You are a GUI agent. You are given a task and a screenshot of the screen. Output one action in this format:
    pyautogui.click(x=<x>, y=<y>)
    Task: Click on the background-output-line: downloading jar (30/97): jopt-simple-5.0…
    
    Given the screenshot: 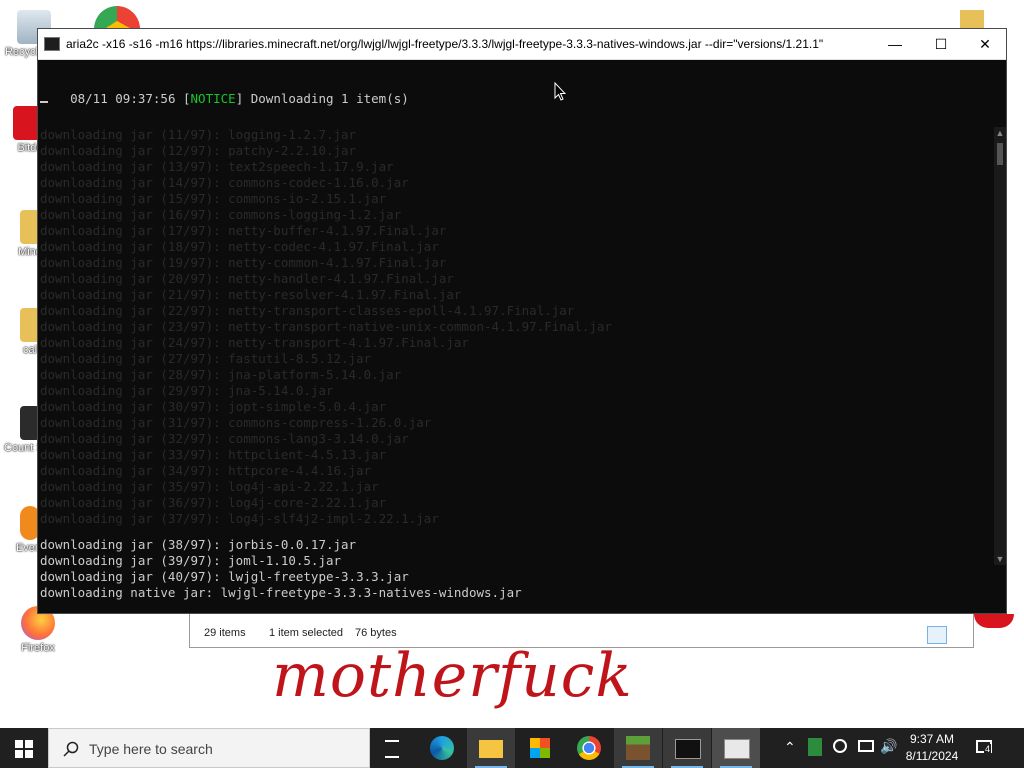 What is the action you would take?
    pyautogui.click(x=213, y=406)
    